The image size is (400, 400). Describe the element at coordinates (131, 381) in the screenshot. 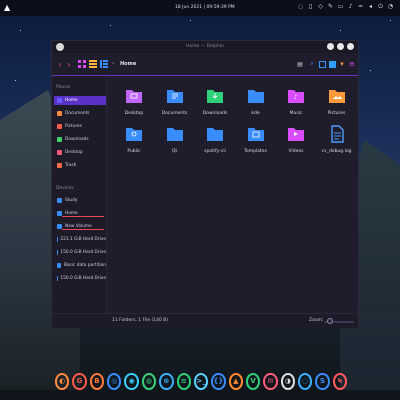

I see `app-ring-icon: ◉` at that location.